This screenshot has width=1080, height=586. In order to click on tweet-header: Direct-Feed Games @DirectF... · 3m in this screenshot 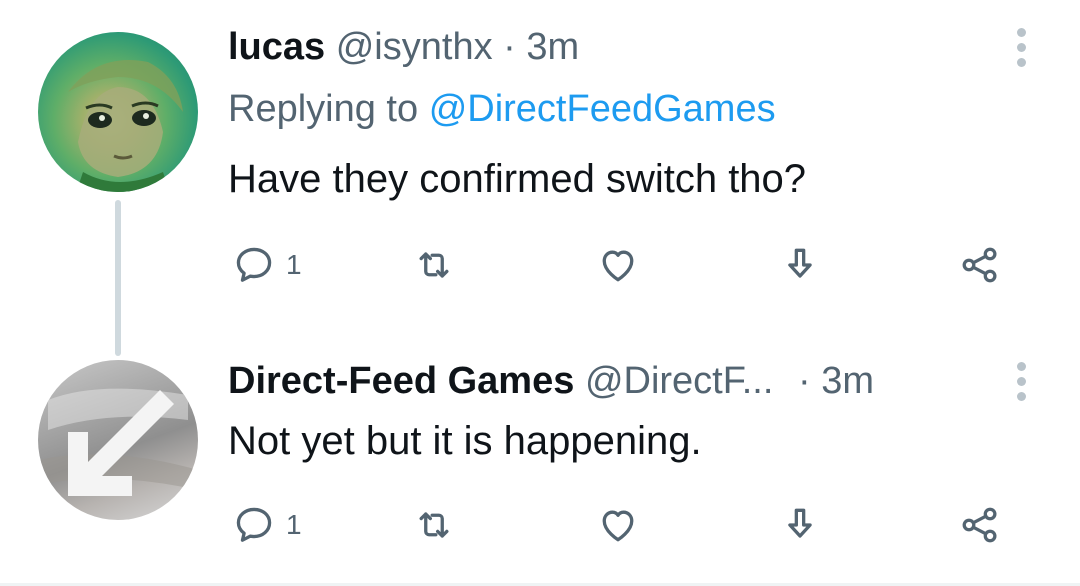, I will do `click(551, 381)`.